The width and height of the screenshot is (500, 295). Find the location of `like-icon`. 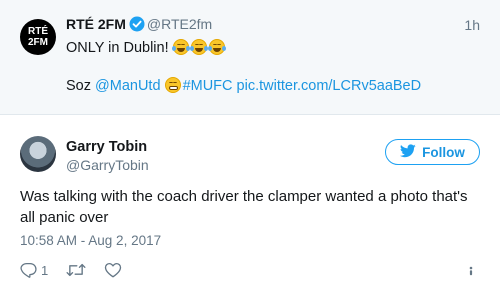

like-icon is located at coordinates (113, 270).